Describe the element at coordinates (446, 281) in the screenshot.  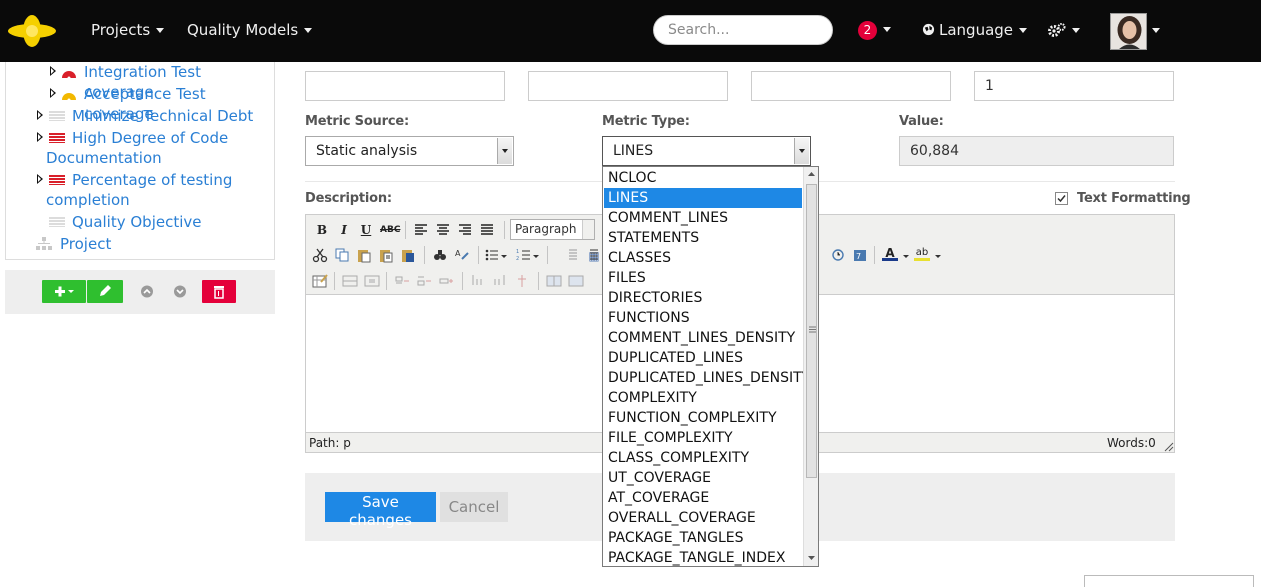
I see `delete-row-icon` at that location.